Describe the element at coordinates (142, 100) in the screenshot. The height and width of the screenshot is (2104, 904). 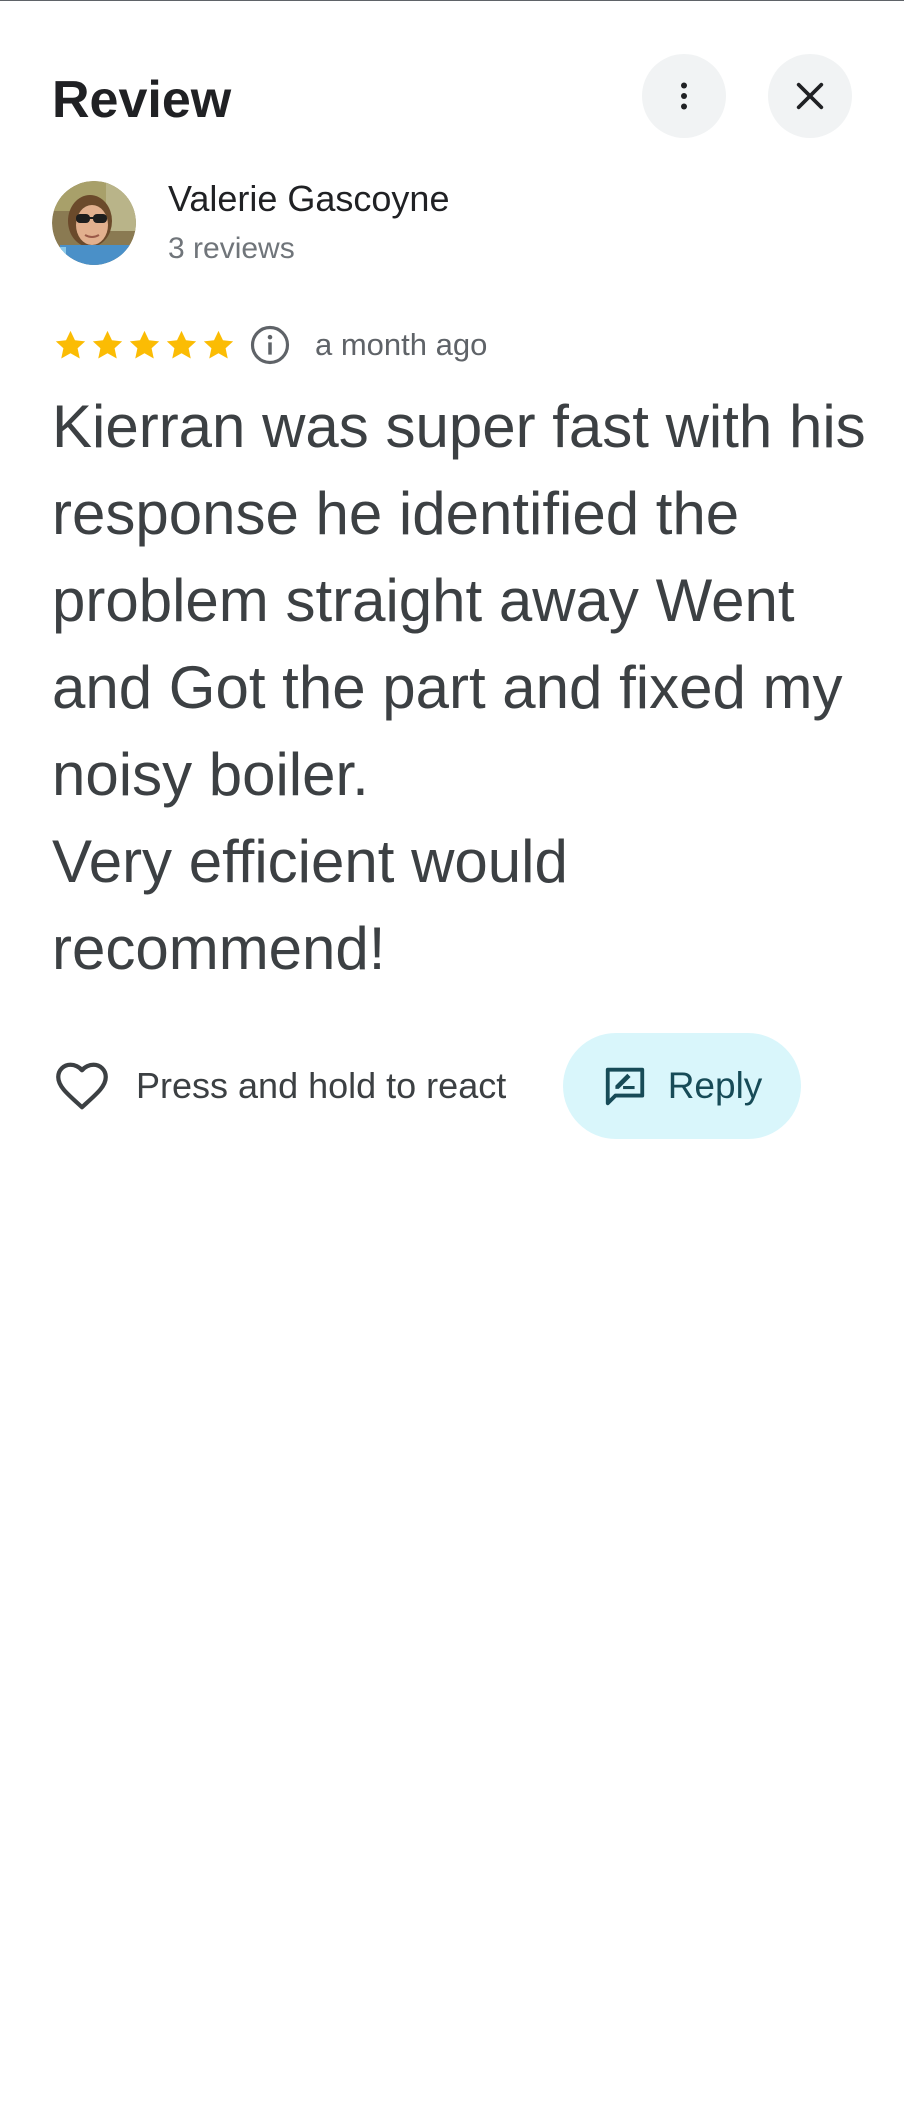
I see `page-title: Review` at that location.